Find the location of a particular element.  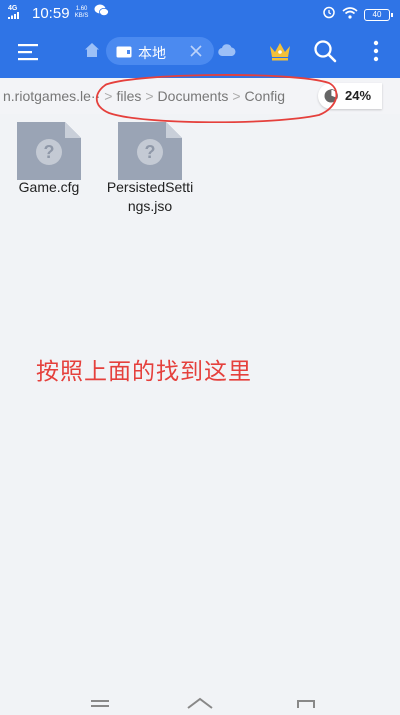

status-bar: 4G 10:59 1.60 KB/S 40 is located at coordinates (200, 13).